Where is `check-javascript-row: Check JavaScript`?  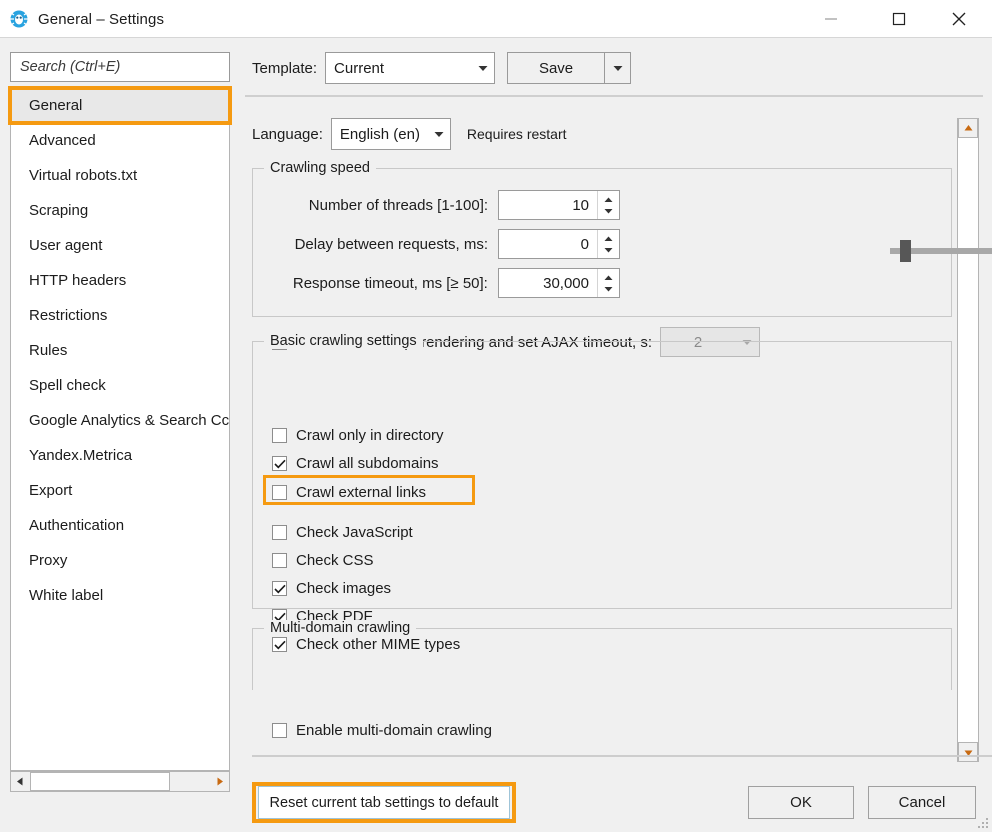 check-javascript-row: Check JavaScript is located at coordinates (342, 532).